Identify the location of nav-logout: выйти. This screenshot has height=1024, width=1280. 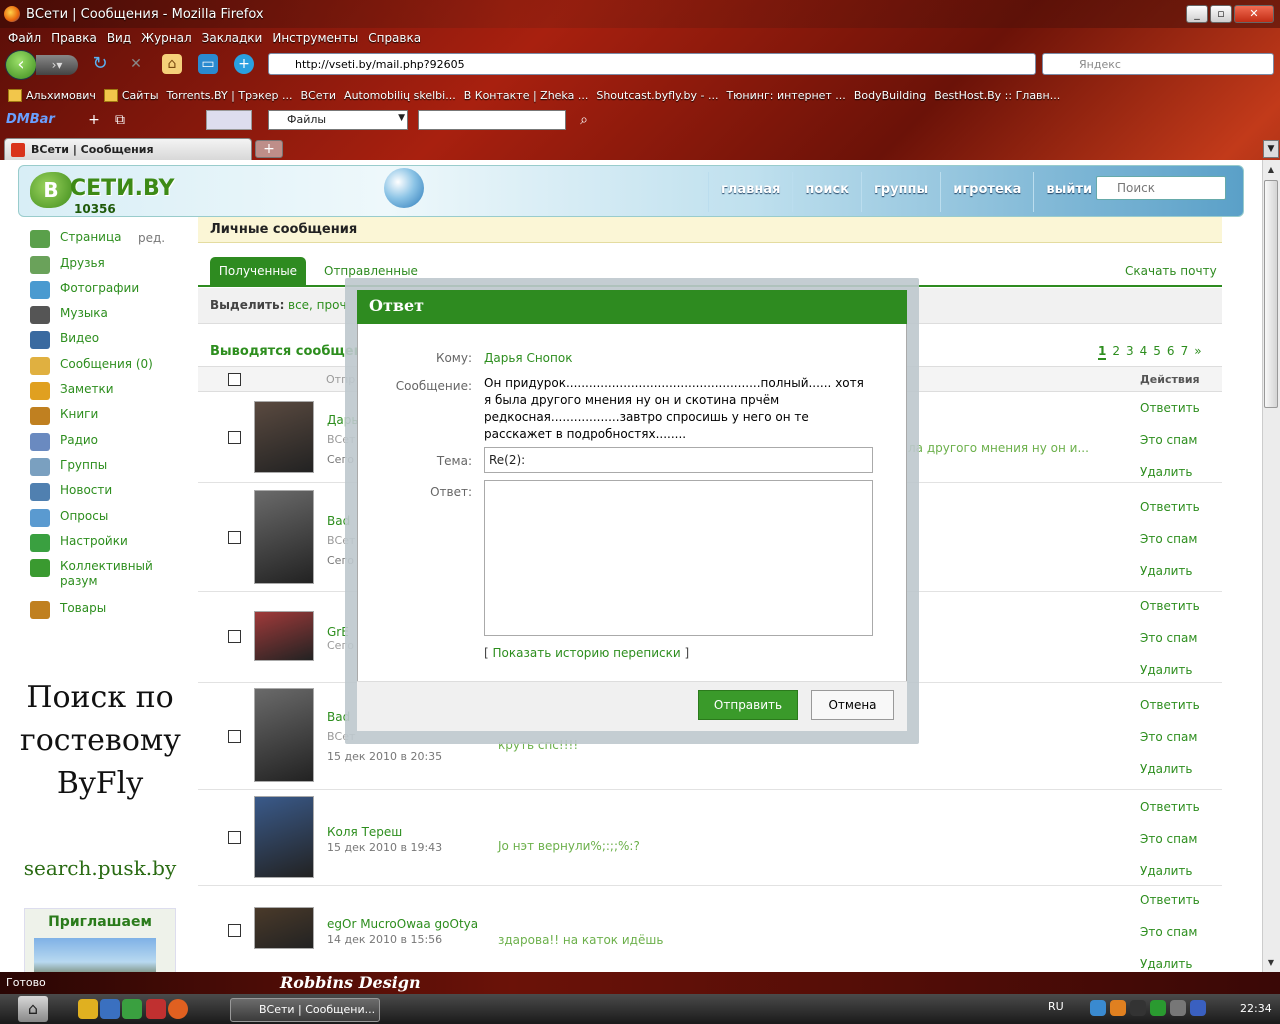
(1068, 192).